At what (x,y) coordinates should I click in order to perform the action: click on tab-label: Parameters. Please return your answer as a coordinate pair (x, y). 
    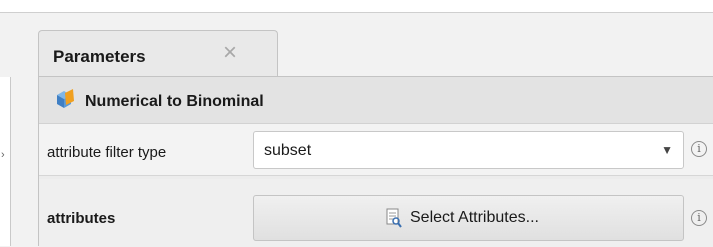
    Looking at the image, I should click on (99, 56).